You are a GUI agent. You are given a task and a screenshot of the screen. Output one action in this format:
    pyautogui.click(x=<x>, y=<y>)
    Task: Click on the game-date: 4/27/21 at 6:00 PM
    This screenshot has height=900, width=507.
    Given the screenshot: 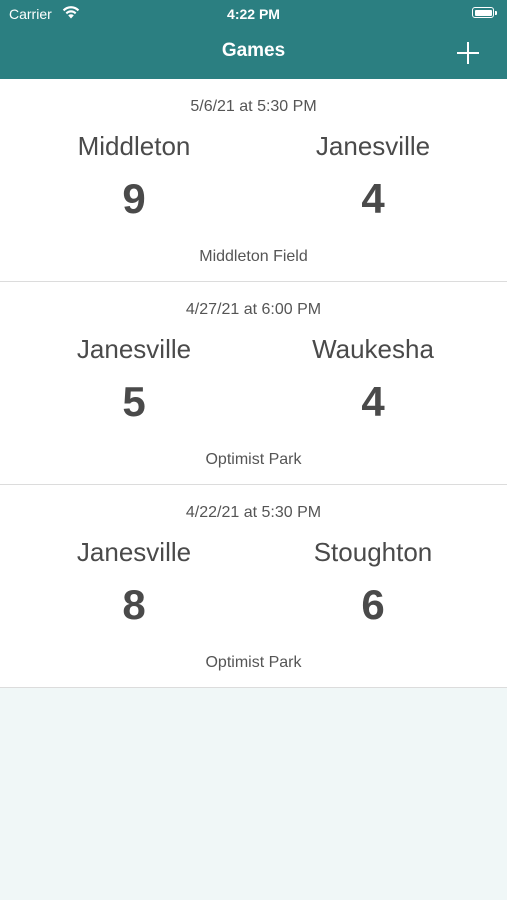 What is the action you would take?
    pyautogui.click(x=253, y=309)
    